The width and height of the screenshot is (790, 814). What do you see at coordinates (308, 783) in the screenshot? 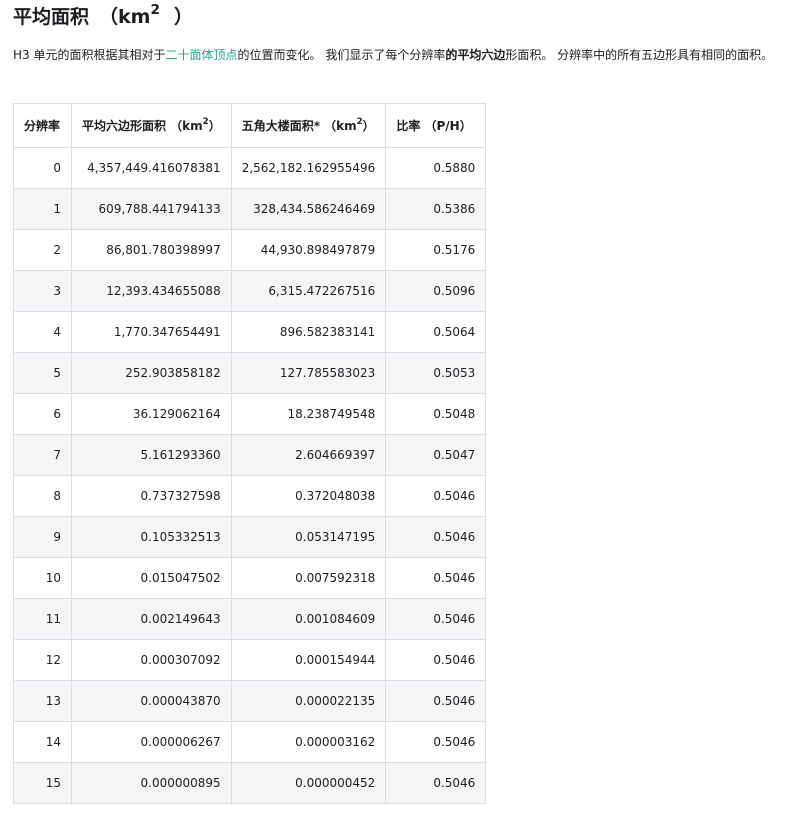
I see `cell-pentagon-area: 0.000000452` at bounding box center [308, 783].